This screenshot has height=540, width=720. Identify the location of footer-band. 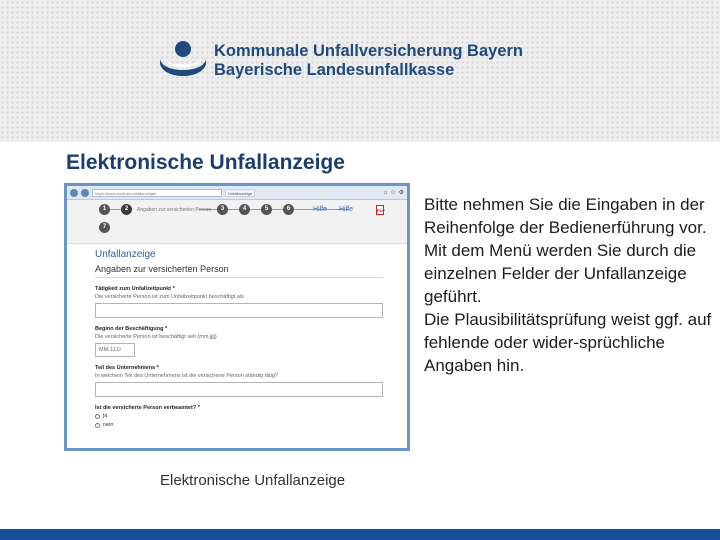
(360, 534).